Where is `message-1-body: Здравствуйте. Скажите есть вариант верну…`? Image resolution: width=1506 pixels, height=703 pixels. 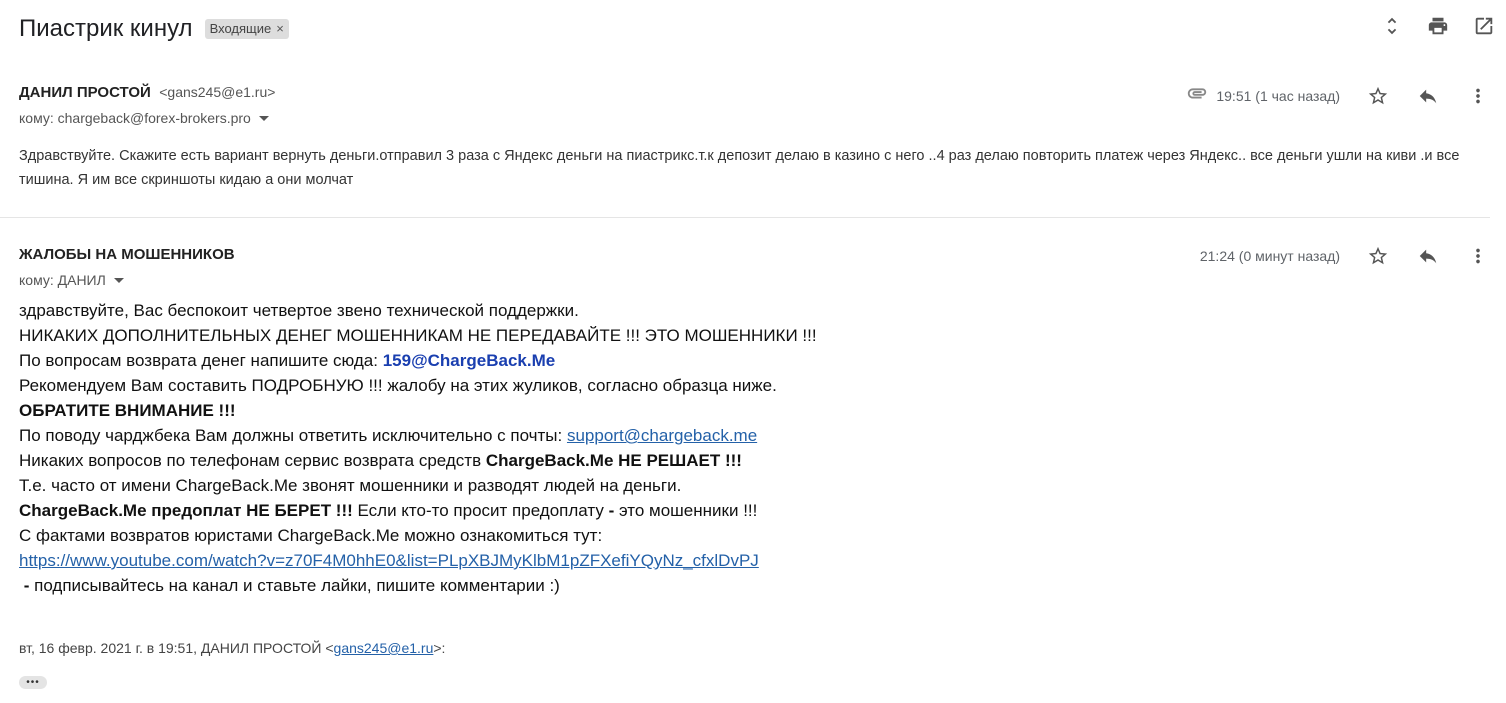
message-1-body: Здравствуйте. Скажите есть вариант верну… is located at coordinates (739, 168).